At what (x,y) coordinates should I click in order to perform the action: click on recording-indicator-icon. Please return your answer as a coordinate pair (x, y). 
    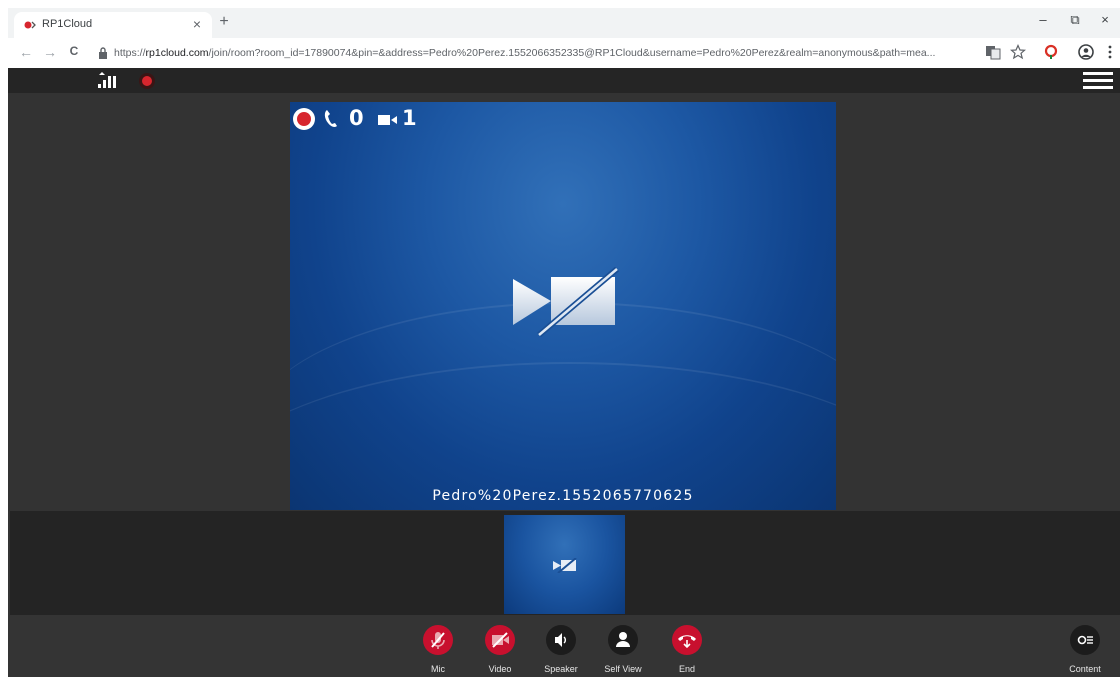
    Looking at the image, I should click on (147, 81).